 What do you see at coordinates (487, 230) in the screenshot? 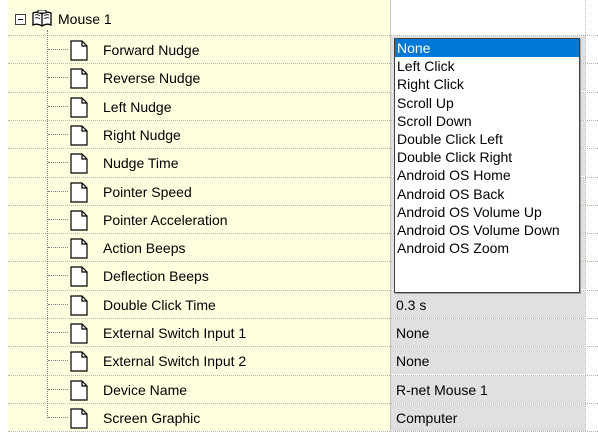
I see `dropdown-option: Android OS Volume Down` at bounding box center [487, 230].